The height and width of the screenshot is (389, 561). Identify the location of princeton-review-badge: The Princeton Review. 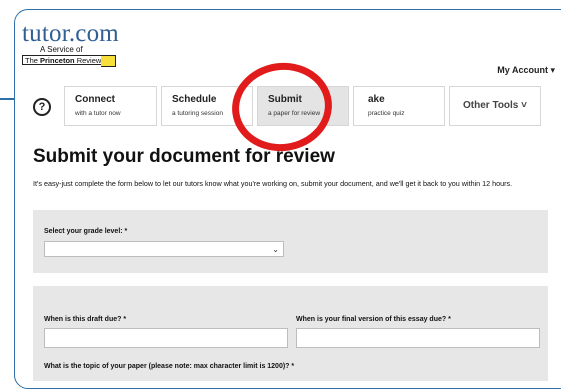
(69, 61).